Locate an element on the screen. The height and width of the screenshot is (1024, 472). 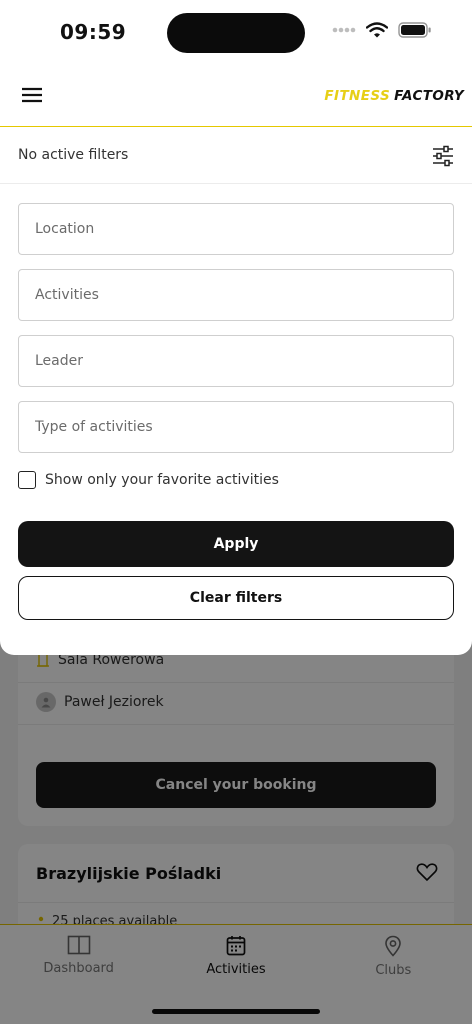
brand-logo: FITNESS FACTORY is located at coordinates (394, 96).